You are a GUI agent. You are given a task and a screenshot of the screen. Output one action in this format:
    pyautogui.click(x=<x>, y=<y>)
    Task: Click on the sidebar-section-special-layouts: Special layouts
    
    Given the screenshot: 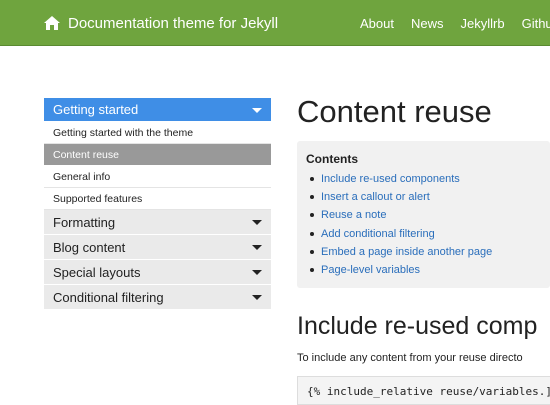 What is the action you would take?
    pyautogui.click(x=157, y=272)
    